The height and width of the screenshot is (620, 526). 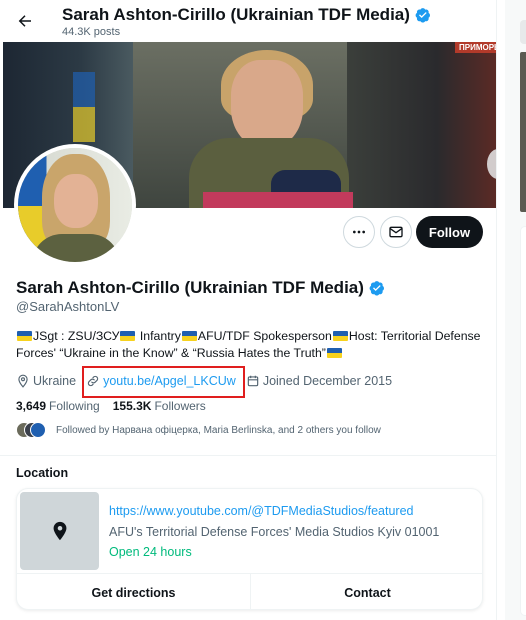 What do you see at coordinates (150, 552) in the screenshot?
I see `location-hours: Open 24 hours` at bounding box center [150, 552].